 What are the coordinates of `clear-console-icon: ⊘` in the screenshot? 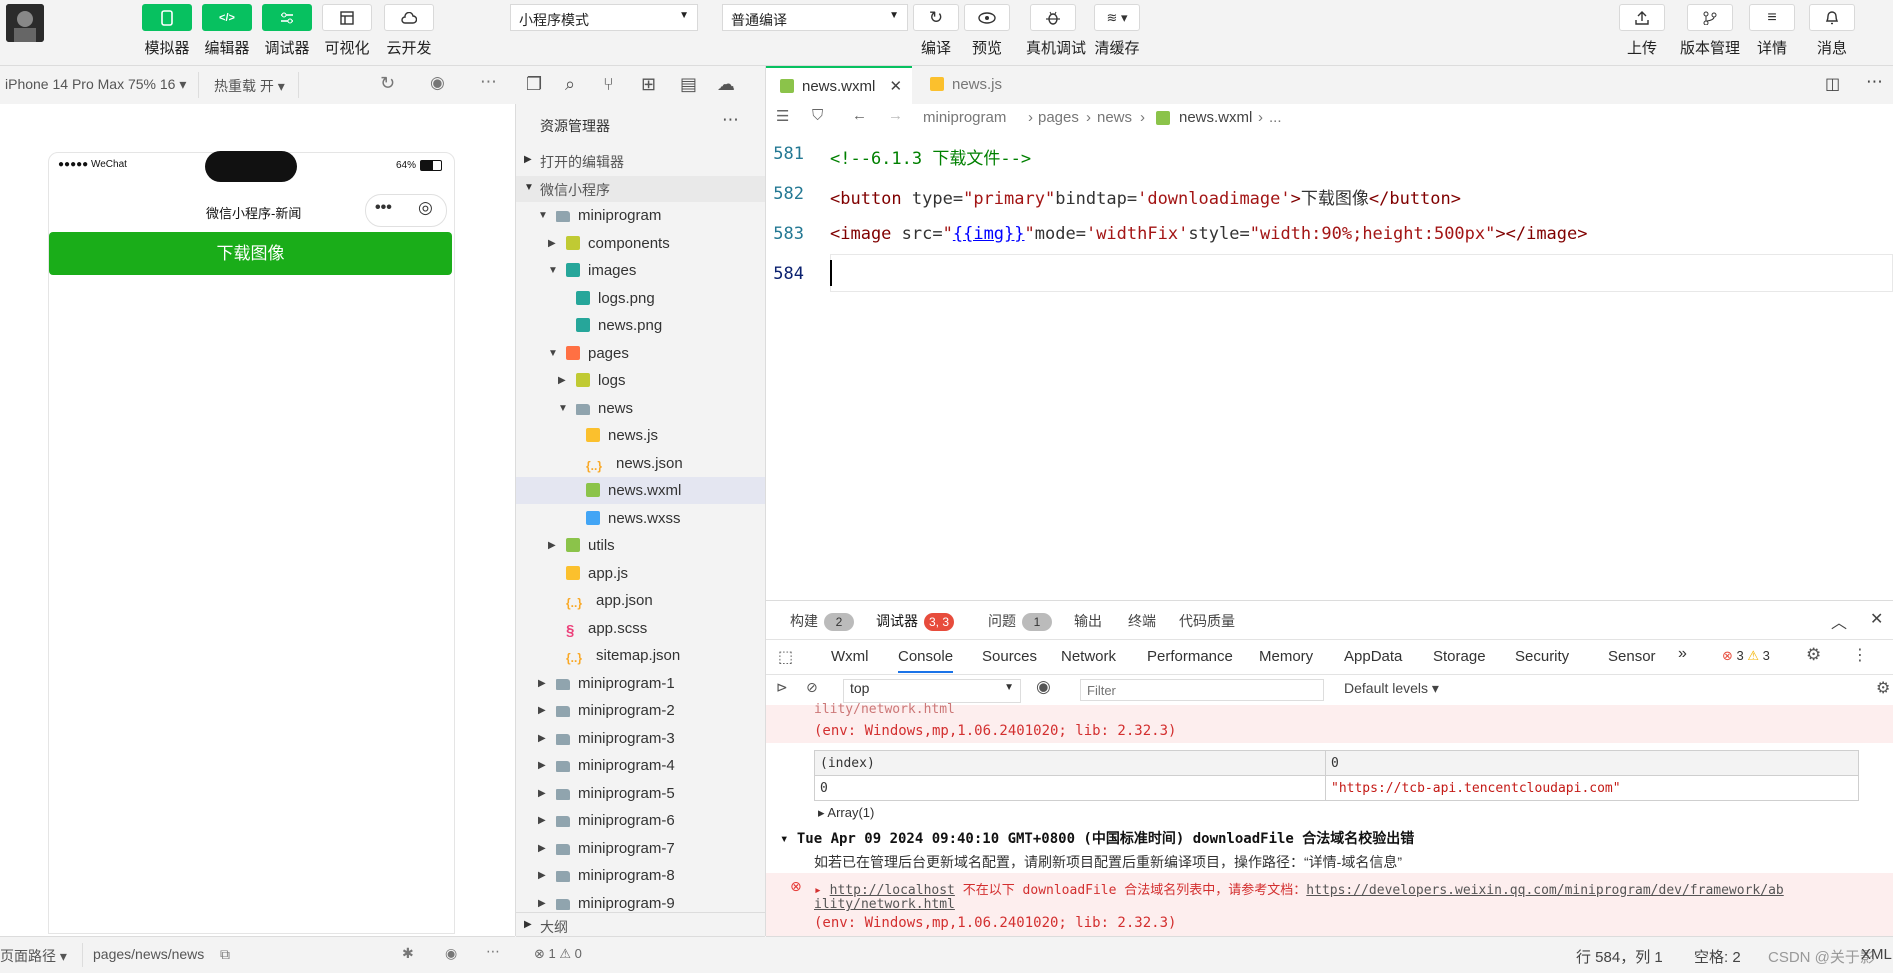 It's located at (812, 687).